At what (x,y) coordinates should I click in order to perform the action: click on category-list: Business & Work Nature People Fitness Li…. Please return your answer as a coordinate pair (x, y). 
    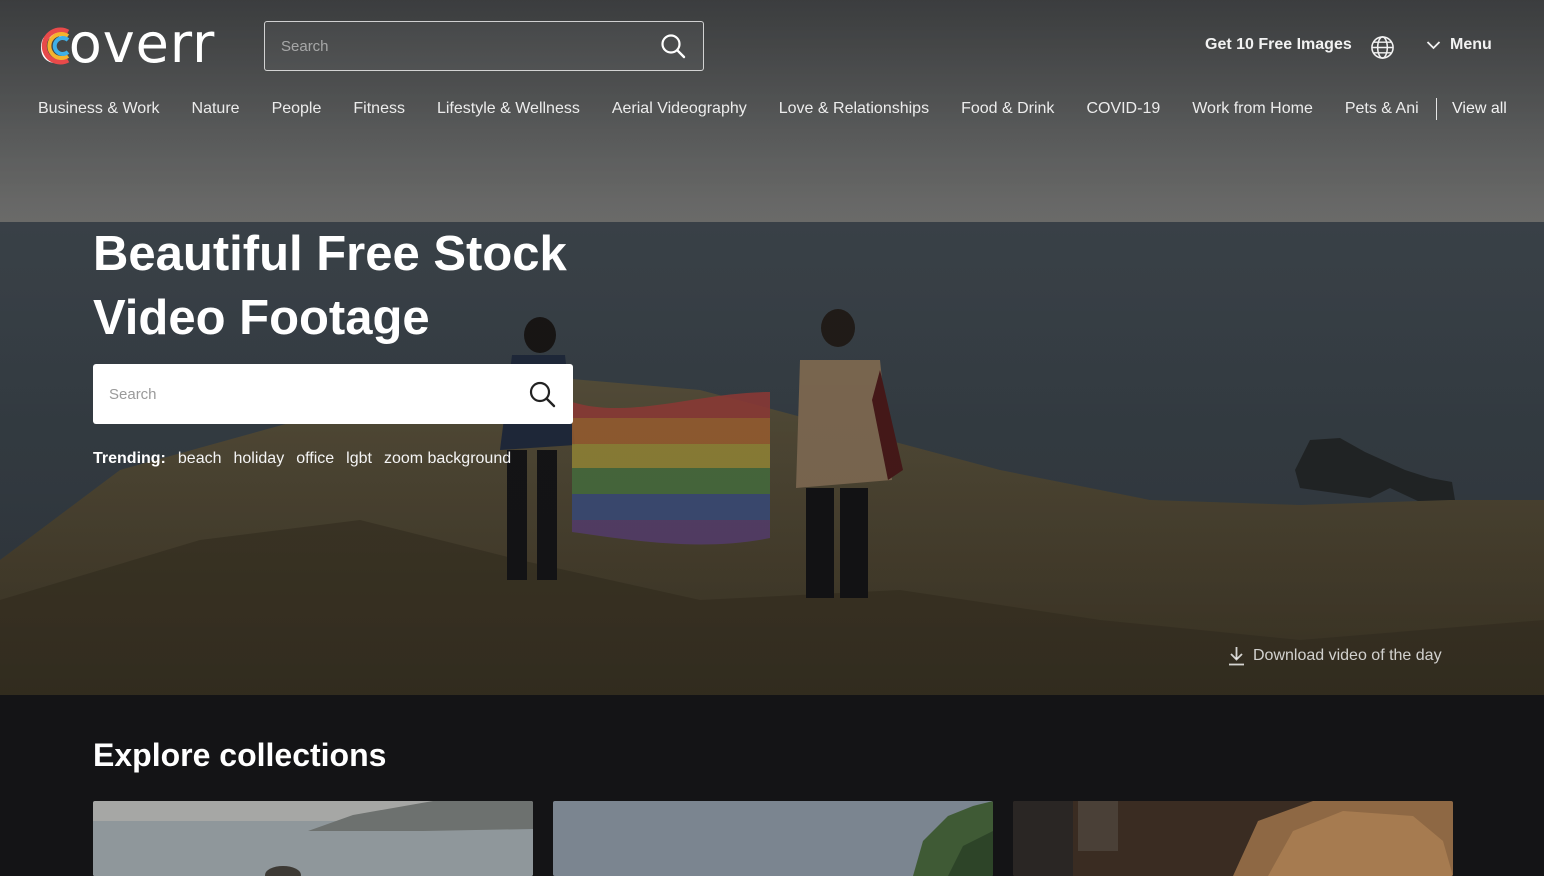
    Looking at the image, I should click on (728, 109).